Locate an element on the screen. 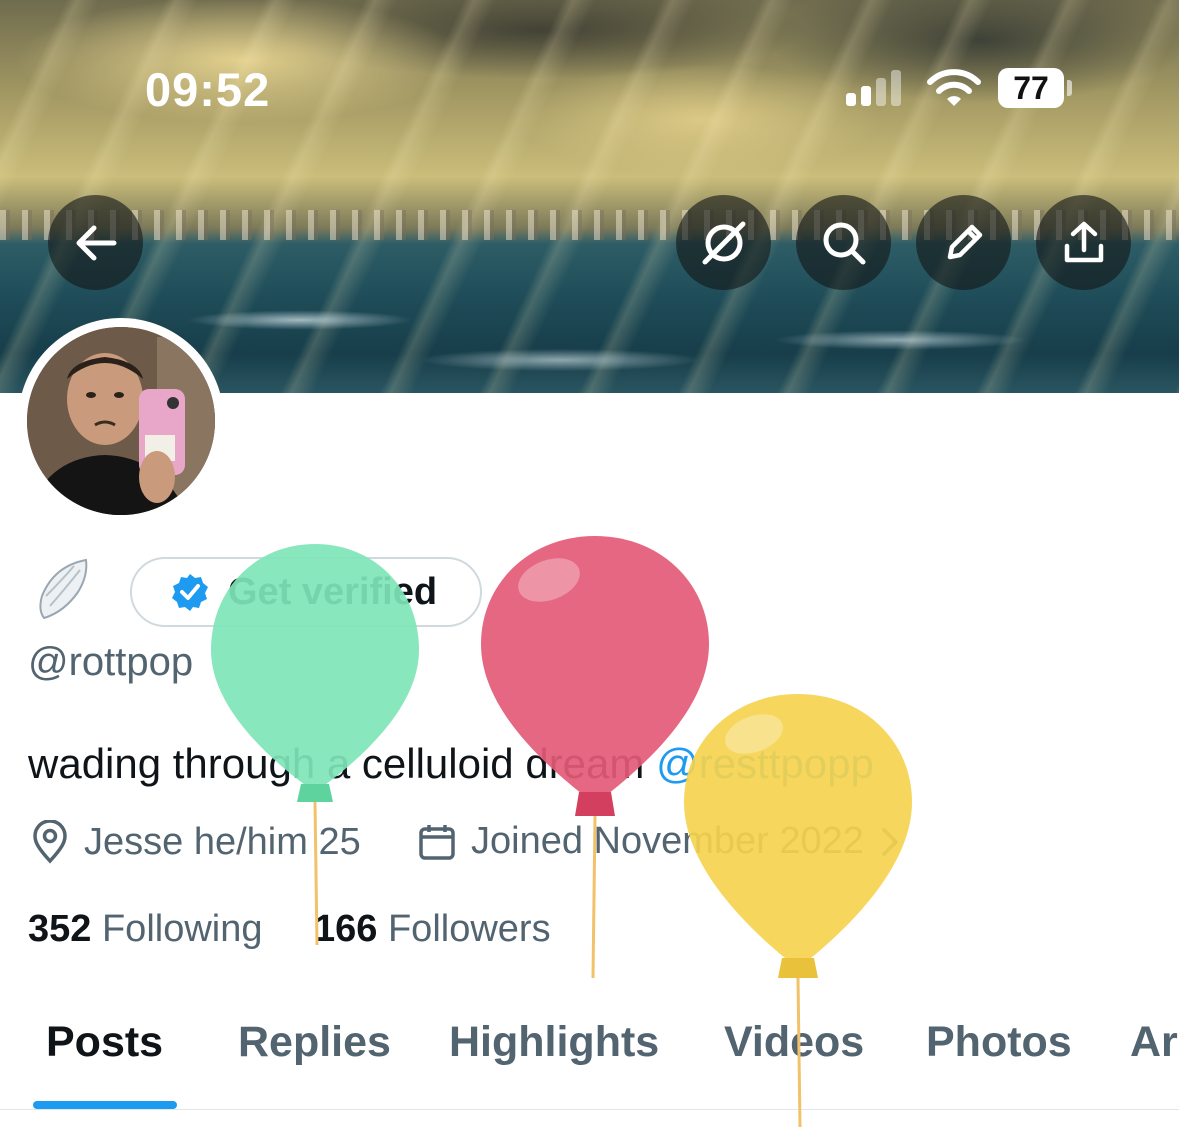 This screenshot has width=1179, height=1127. status-time: 09:52 is located at coordinates (208, 89).